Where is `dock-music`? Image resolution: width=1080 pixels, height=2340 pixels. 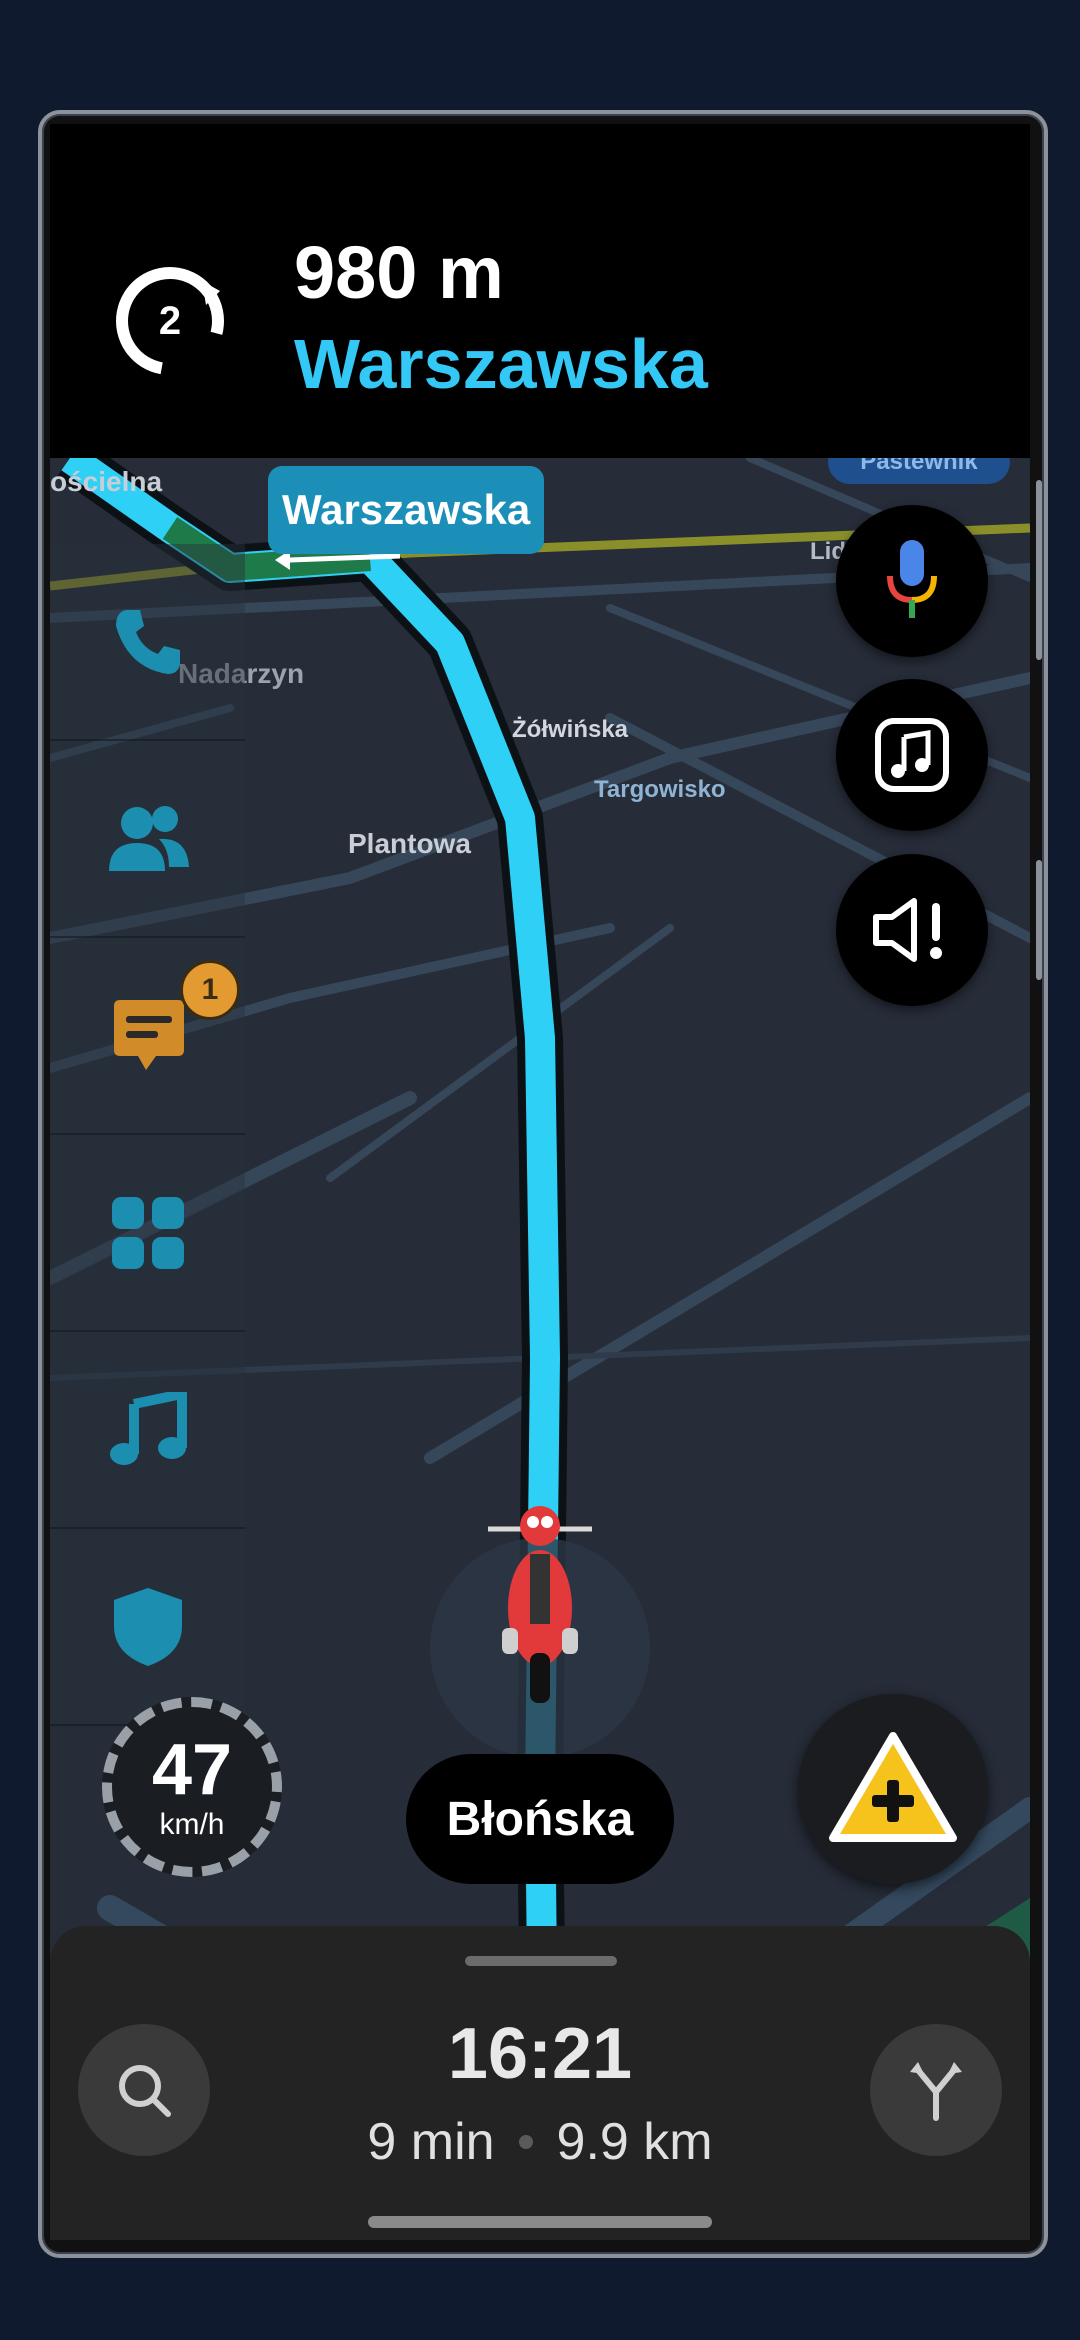 dock-music is located at coordinates (147, 1430).